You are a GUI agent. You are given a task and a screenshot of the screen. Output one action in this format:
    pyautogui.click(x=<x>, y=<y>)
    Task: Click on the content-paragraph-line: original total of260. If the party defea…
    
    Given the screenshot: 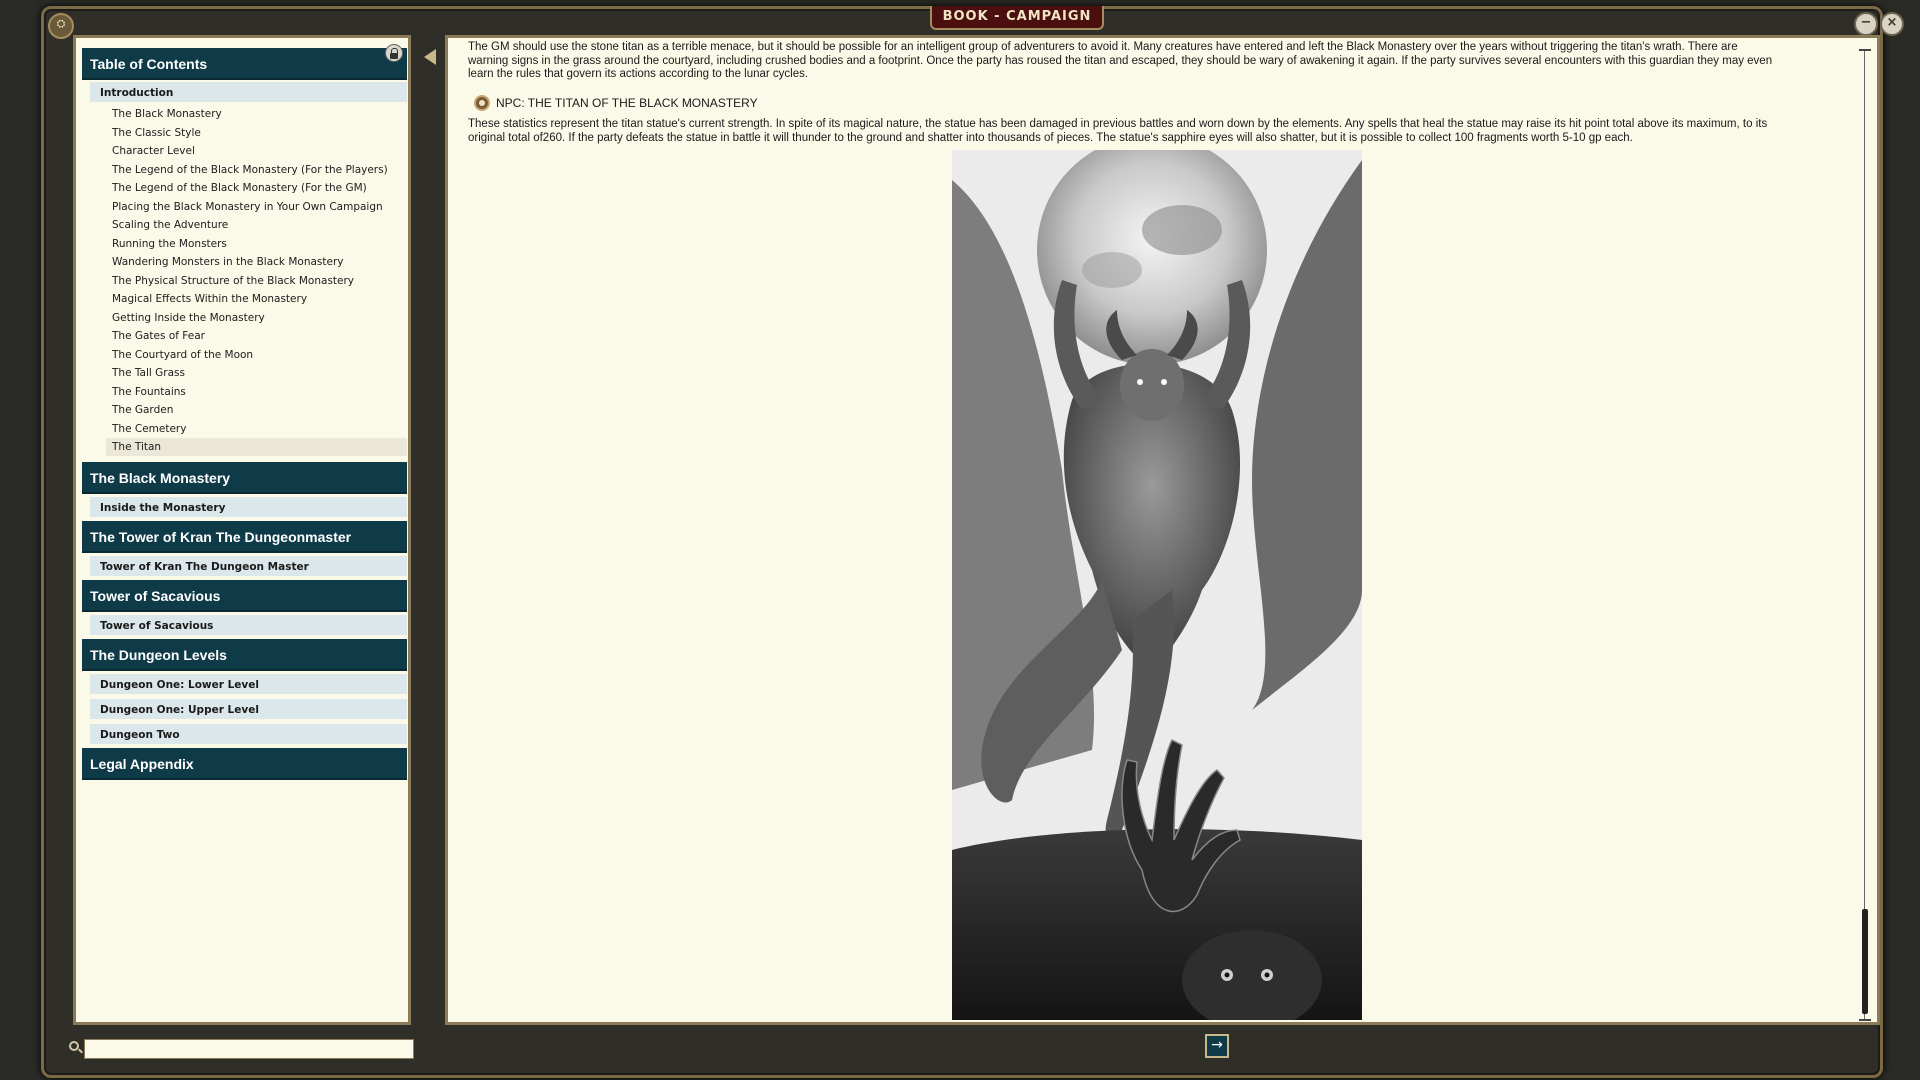 What is the action you would take?
    pyautogui.click(x=1050, y=138)
    